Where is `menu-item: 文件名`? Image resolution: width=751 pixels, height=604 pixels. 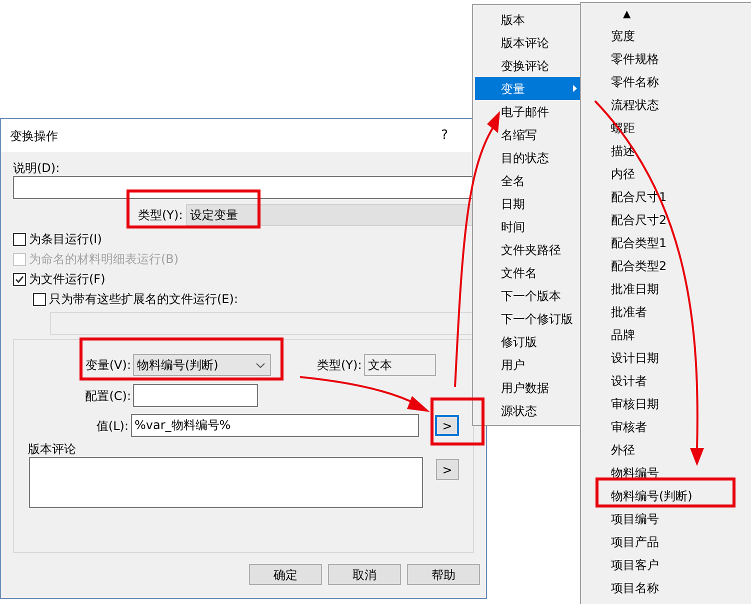 menu-item: 文件名 is located at coordinates (528, 272).